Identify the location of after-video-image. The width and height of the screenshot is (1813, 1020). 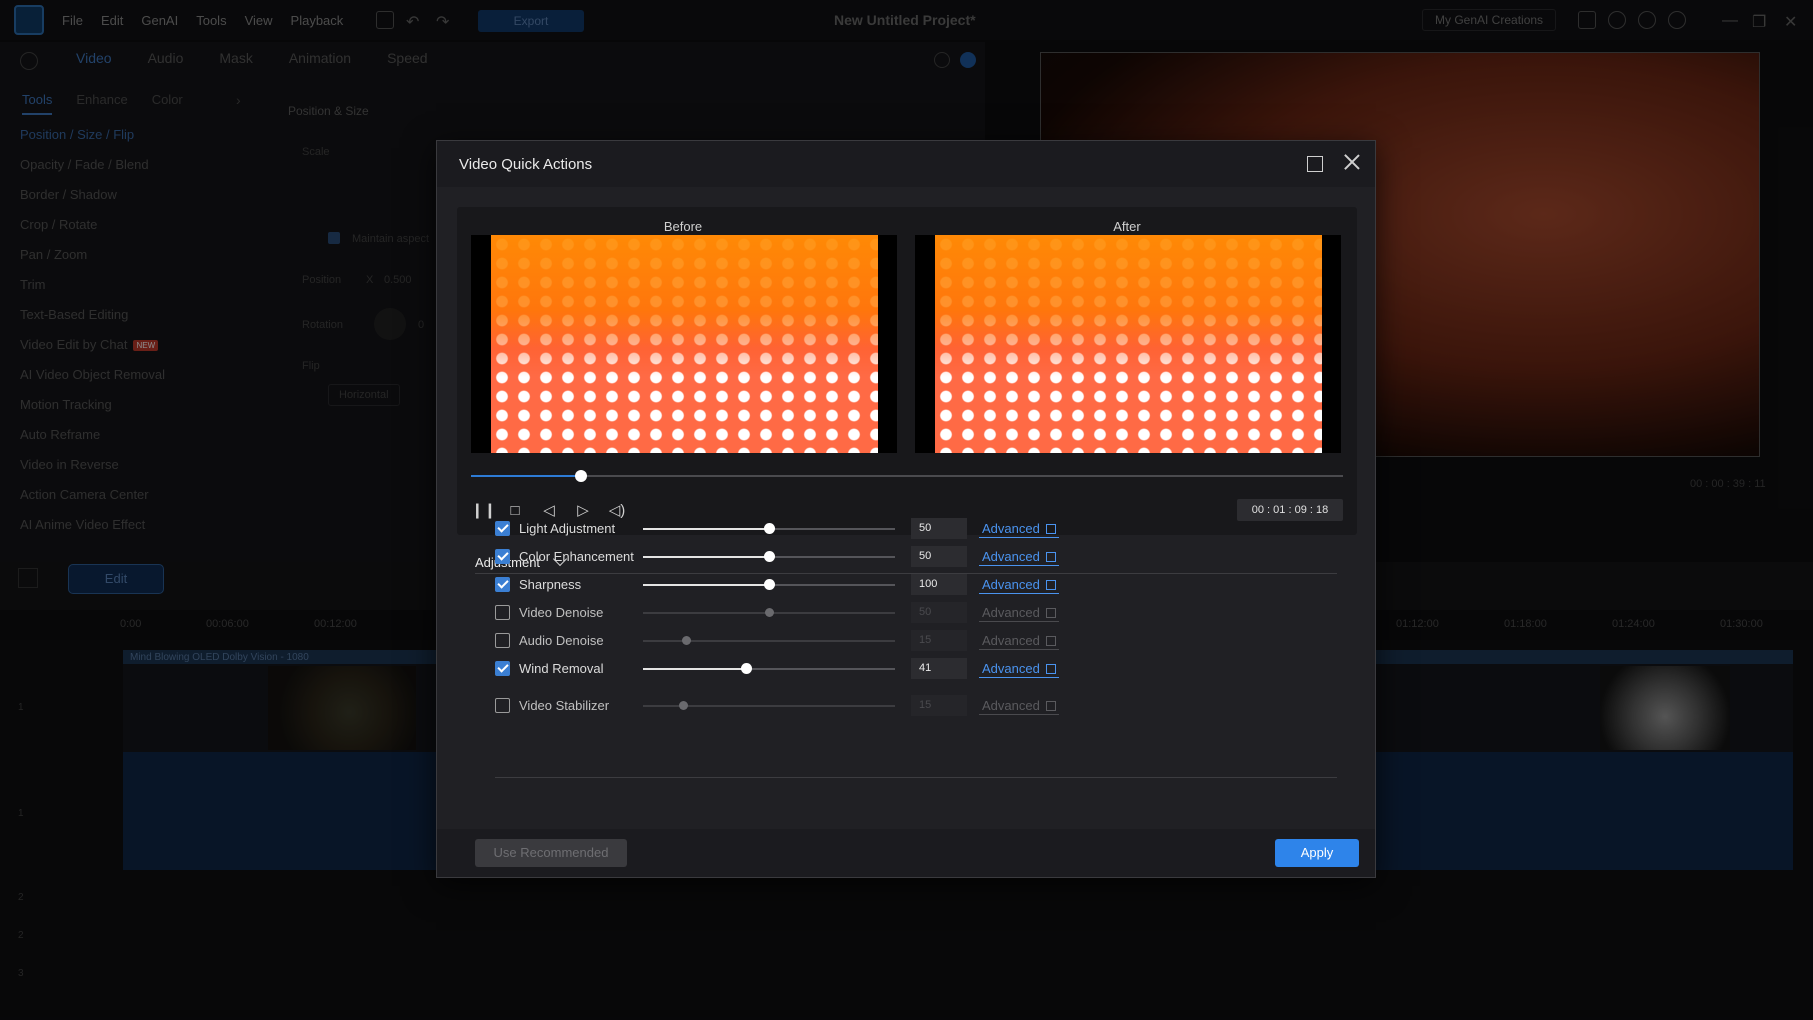
(1128, 344).